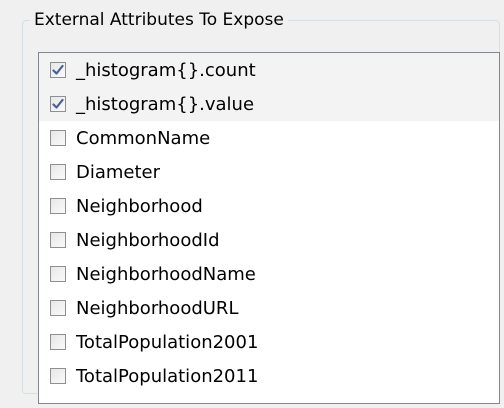  Describe the element at coordinates (157, 308) in the screenshot. I see `attribute-label: NeighborhoodURL` at that location.